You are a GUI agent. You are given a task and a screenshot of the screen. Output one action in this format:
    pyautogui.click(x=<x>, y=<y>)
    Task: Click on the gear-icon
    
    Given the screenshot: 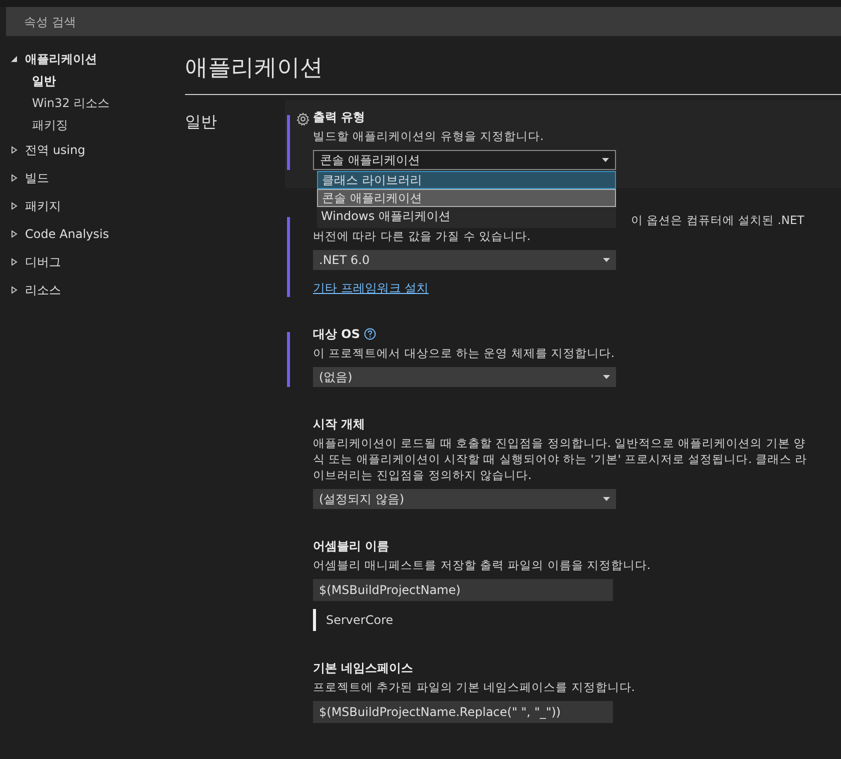 What is the action you would take?
    pyautogui.click(x=303, y=119)
    